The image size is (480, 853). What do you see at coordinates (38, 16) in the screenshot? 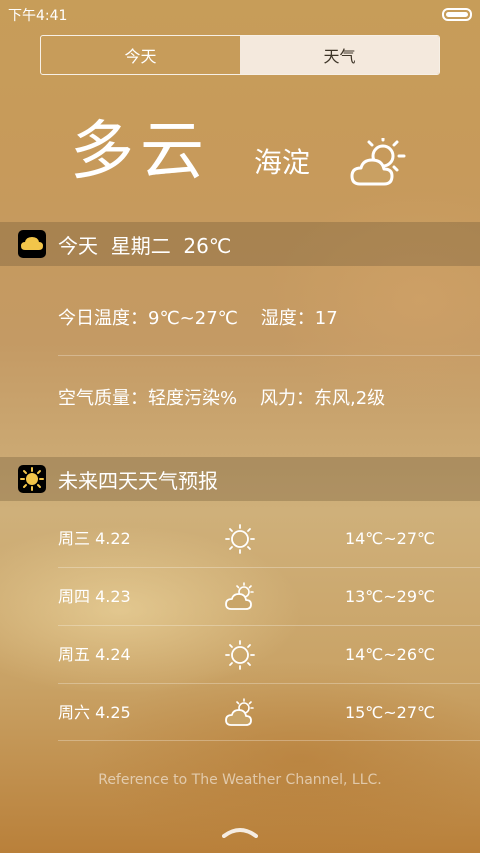
I see `status-time: 下午4:41` at bounding box center [38, 16].